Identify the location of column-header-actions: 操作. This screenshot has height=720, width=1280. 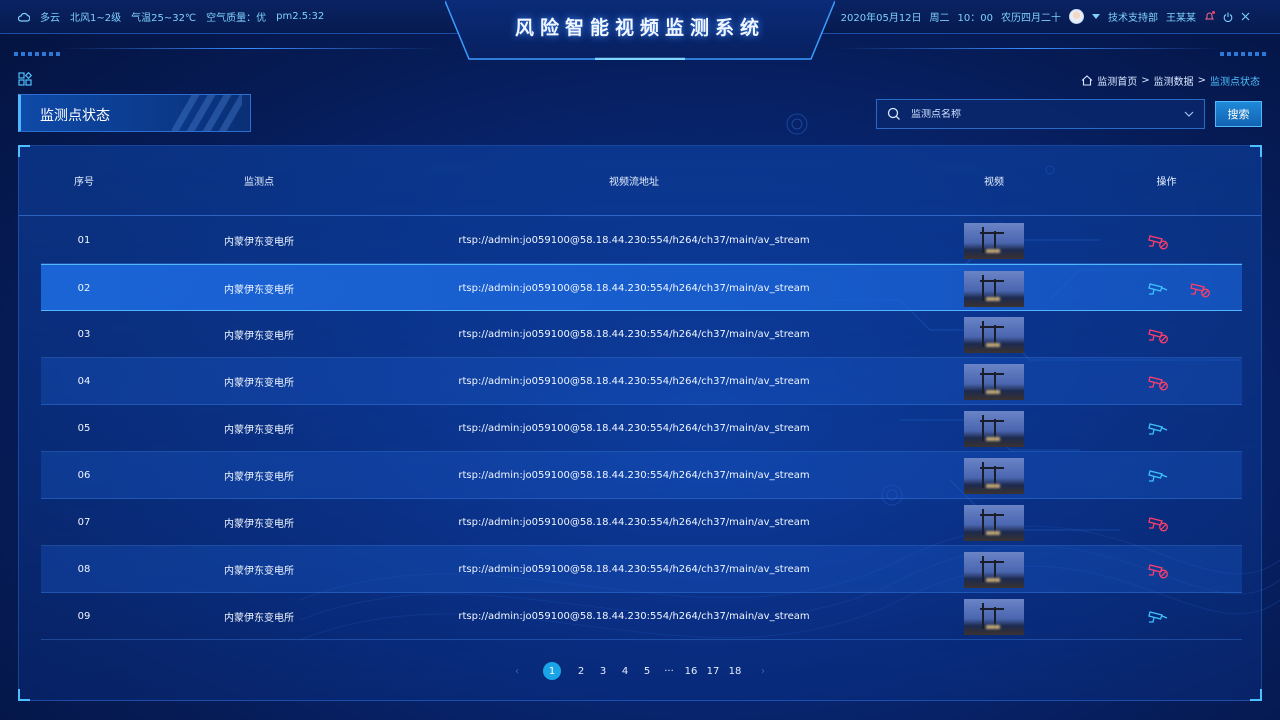
(1166, 182).